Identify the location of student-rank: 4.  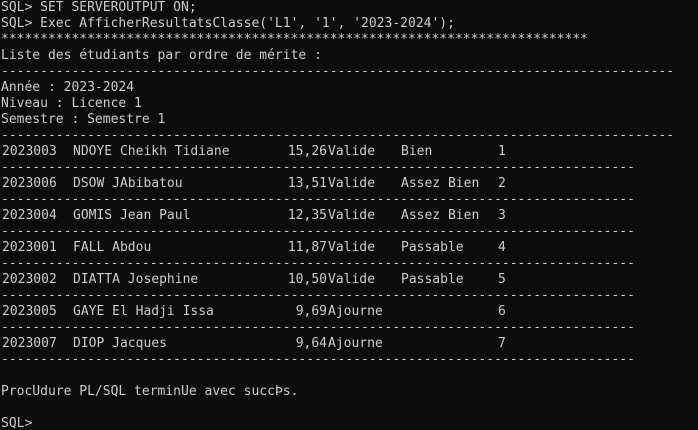
(502, 247).